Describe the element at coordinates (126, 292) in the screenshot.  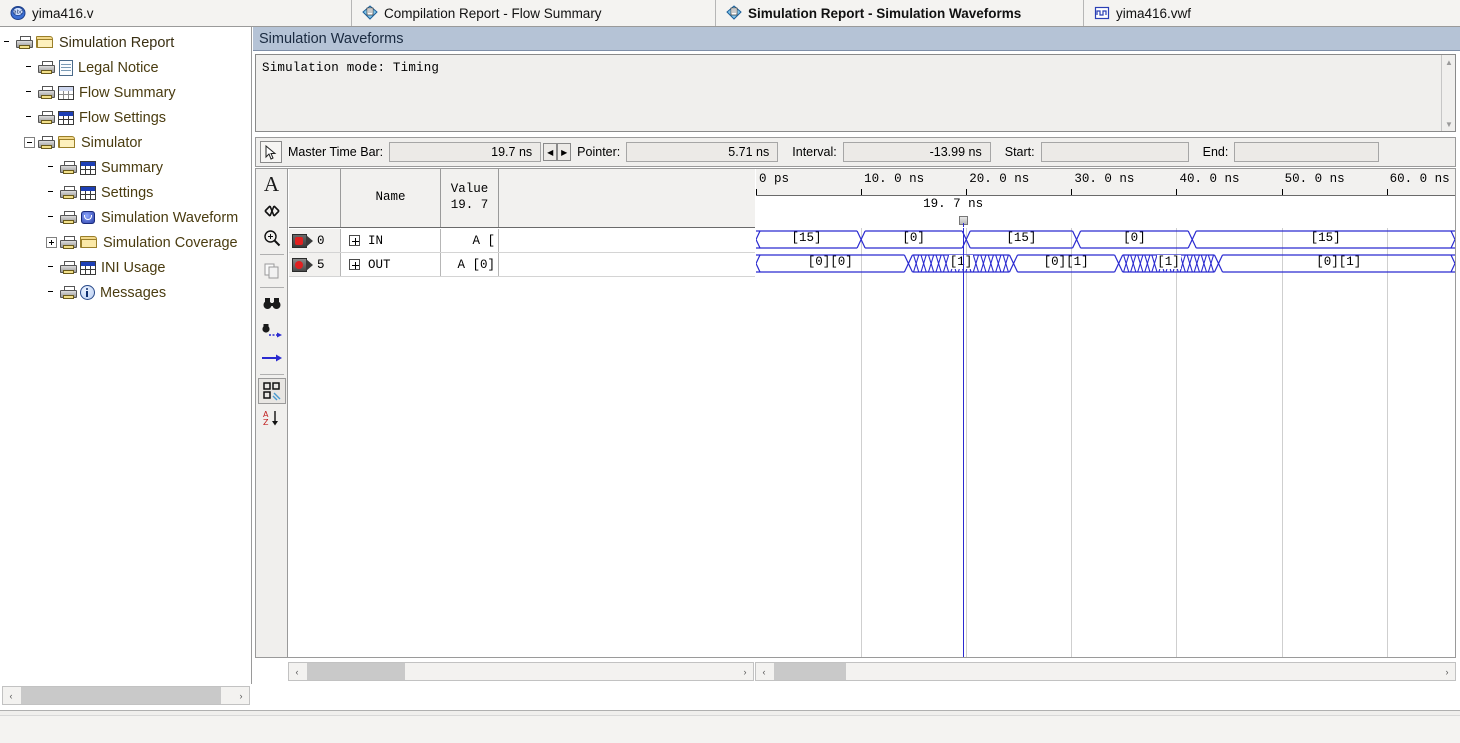
I see `tree-item-messages: Messages` at that location.